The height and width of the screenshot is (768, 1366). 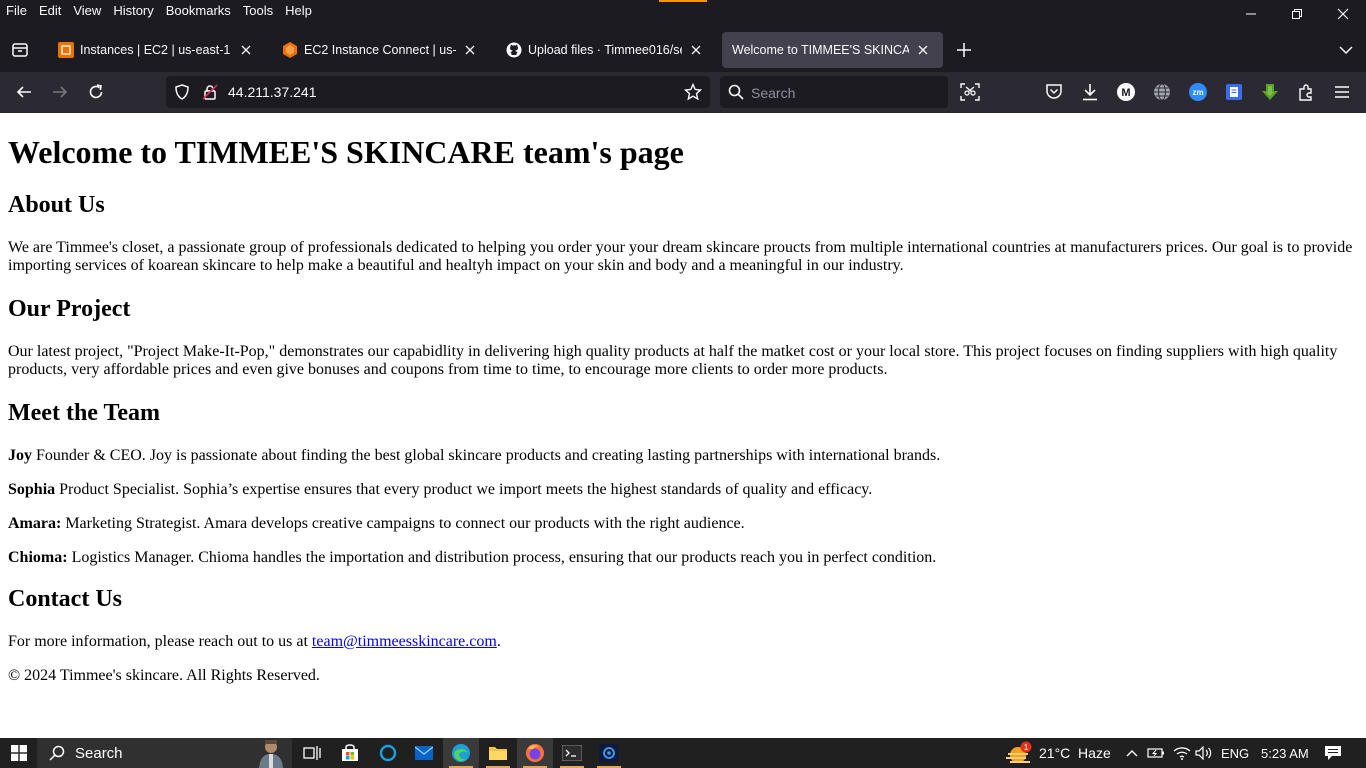 I want to click on back-arrow-icon, so click(x=23, y=92).